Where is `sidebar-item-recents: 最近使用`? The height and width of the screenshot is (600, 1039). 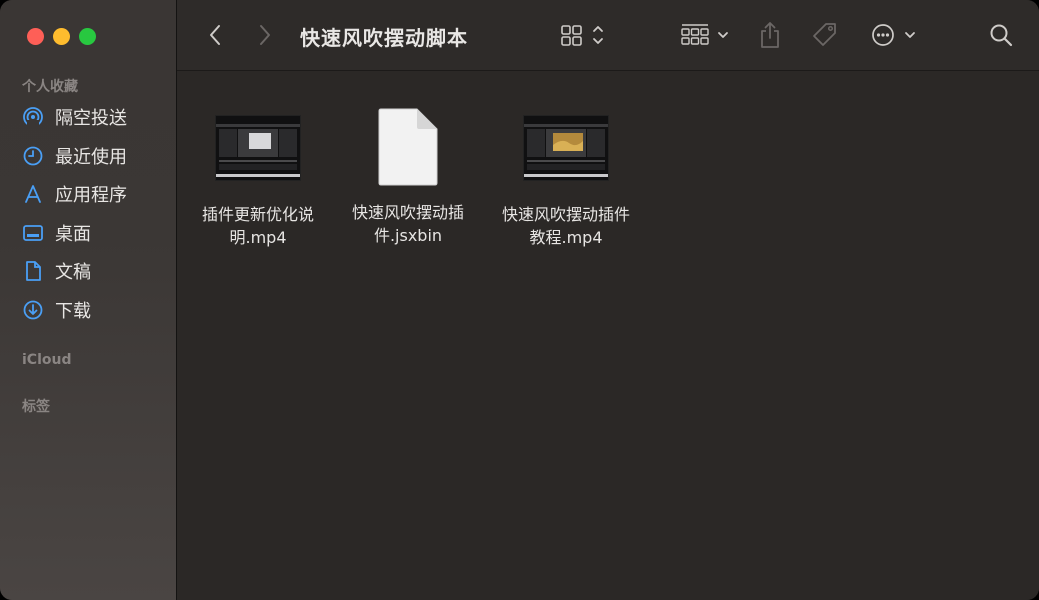 sidebar-item-recents: 最近使用 is located at coordinates (97, 156).